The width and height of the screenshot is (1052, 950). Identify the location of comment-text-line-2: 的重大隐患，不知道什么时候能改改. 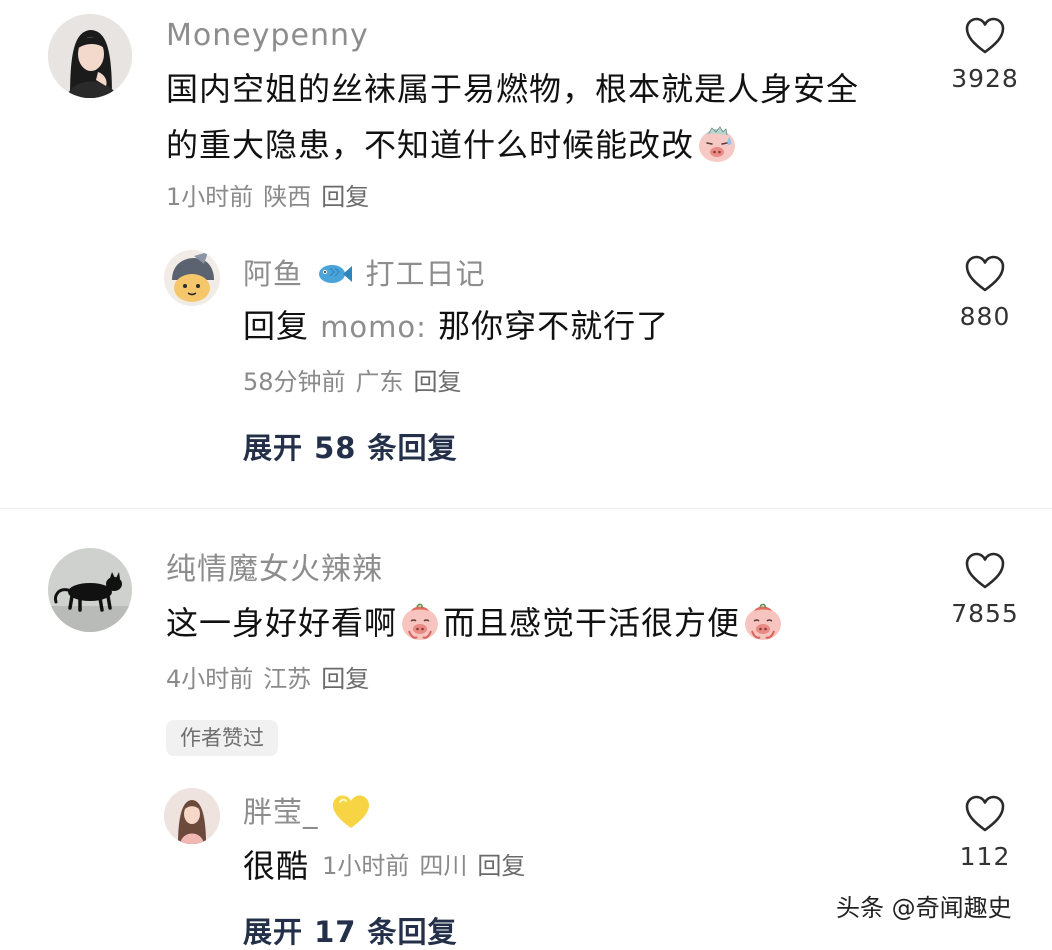
(546, 145).